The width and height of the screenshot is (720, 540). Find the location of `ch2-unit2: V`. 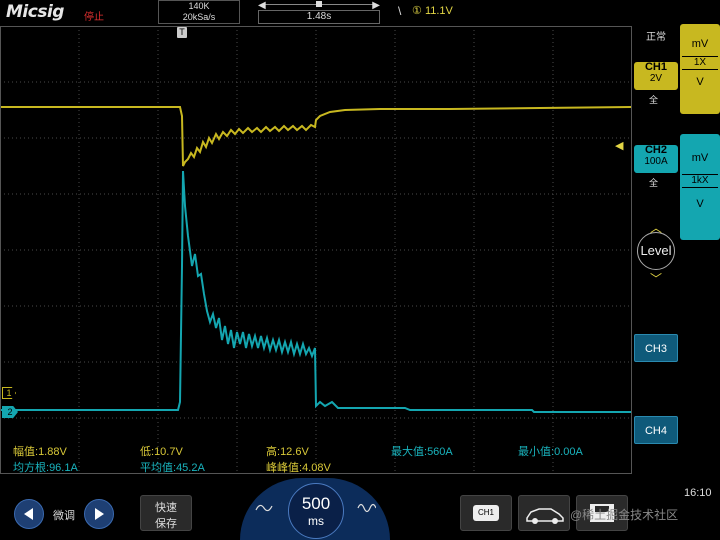

ch2-unit2: V is located at coordinates (700, 204).